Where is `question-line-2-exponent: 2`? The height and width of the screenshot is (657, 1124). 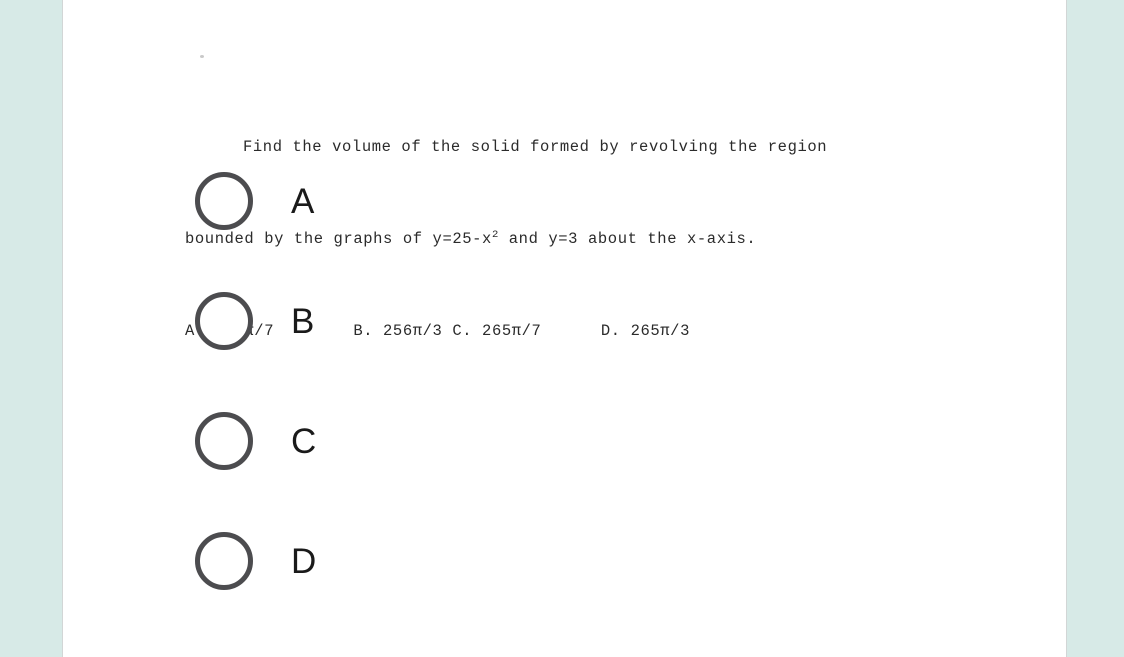
question-line-2-exponent: 2 is located at coordinates (495, 234).